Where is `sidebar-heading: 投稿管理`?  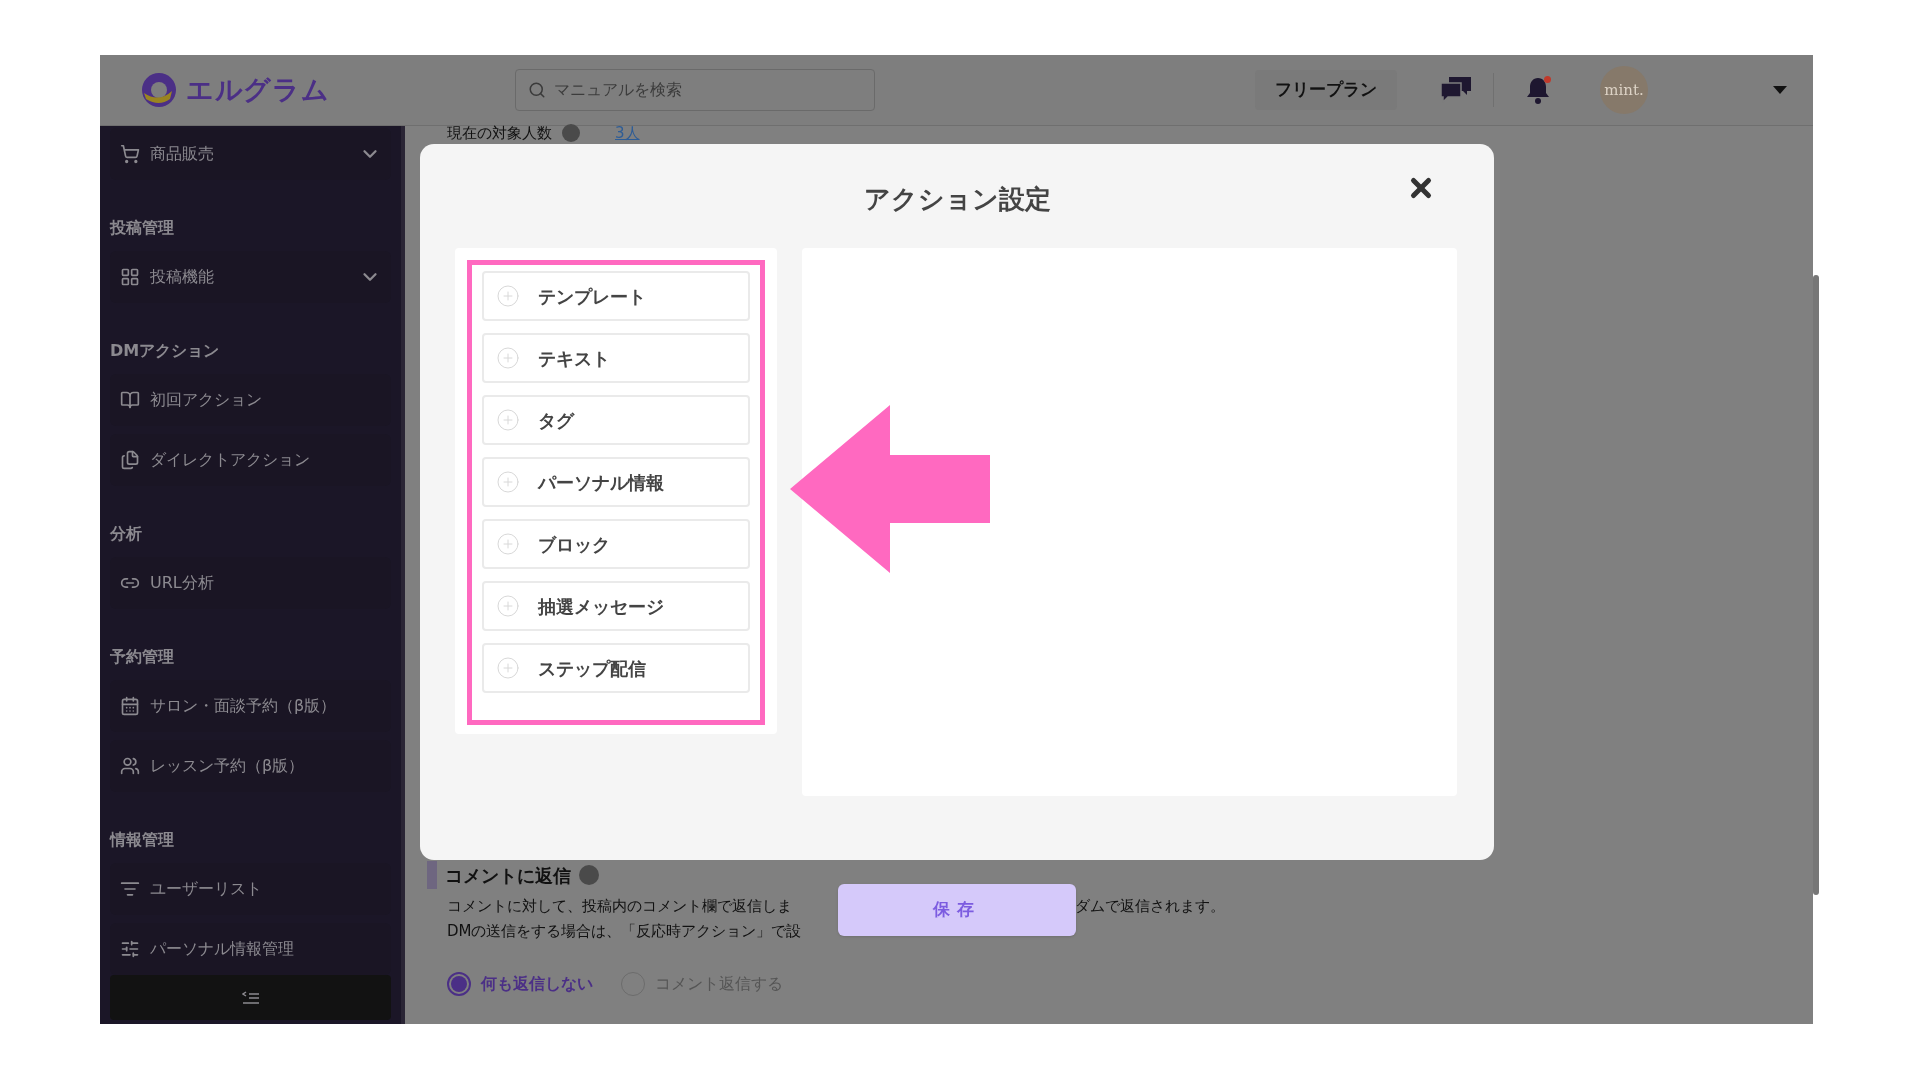
sidebar-heading: 投稿管理 is located at coordinates (142, 228).